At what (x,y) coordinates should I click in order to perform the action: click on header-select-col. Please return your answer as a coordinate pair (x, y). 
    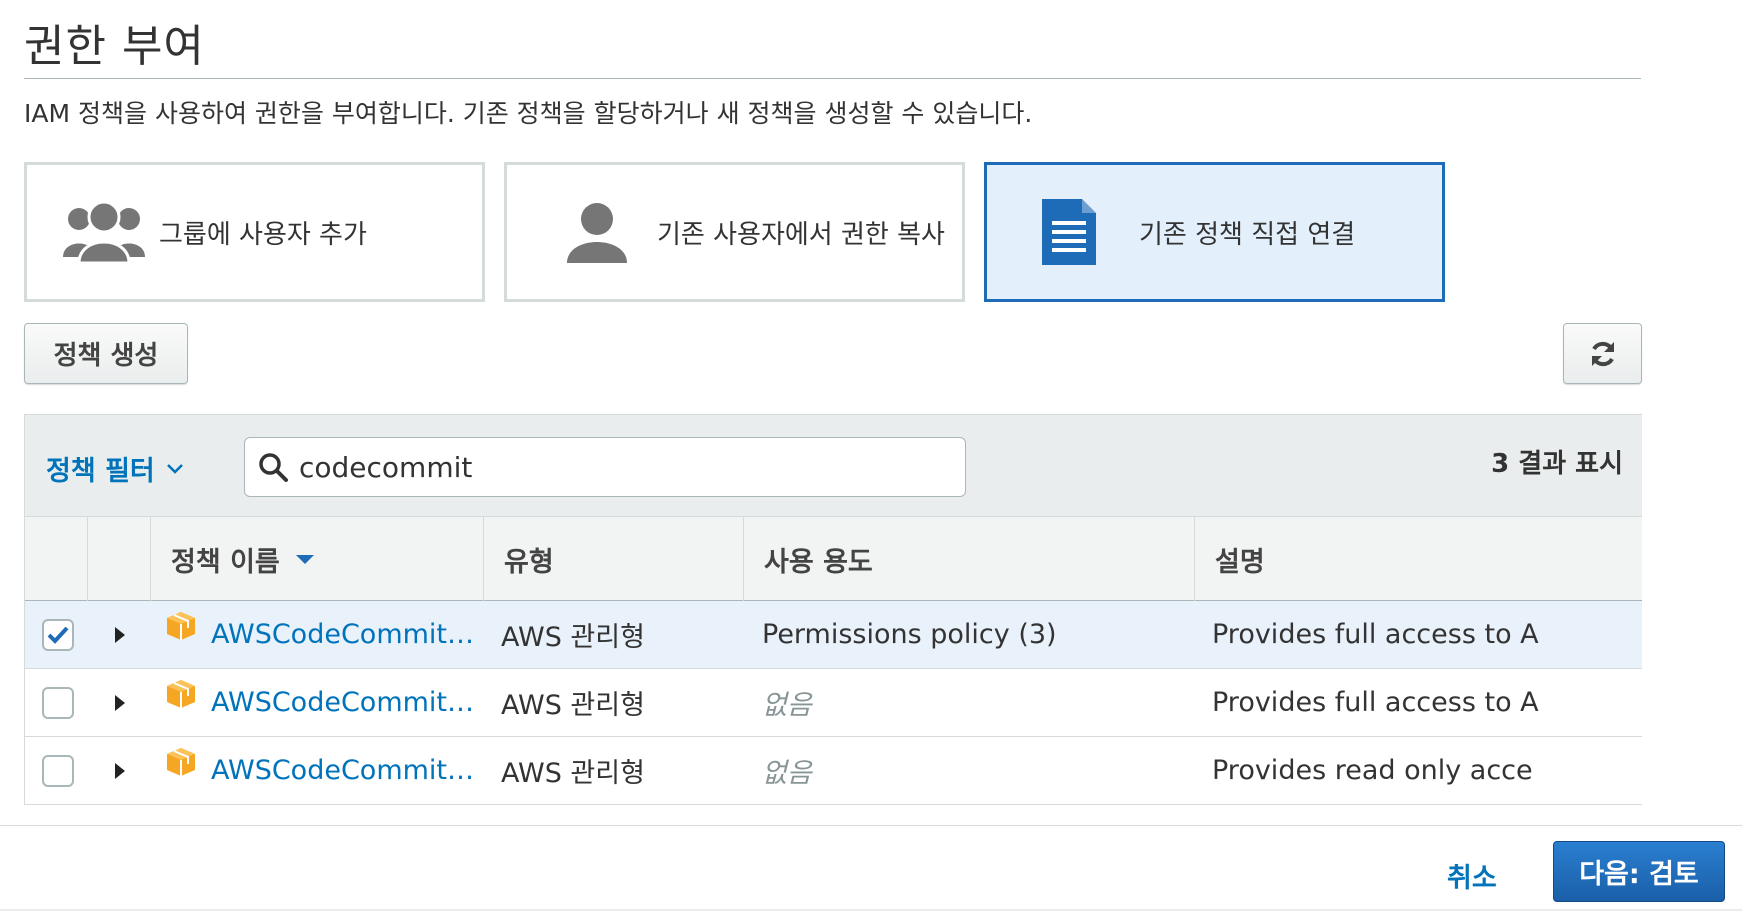
    Looking at the image, I should click on (56, 559).